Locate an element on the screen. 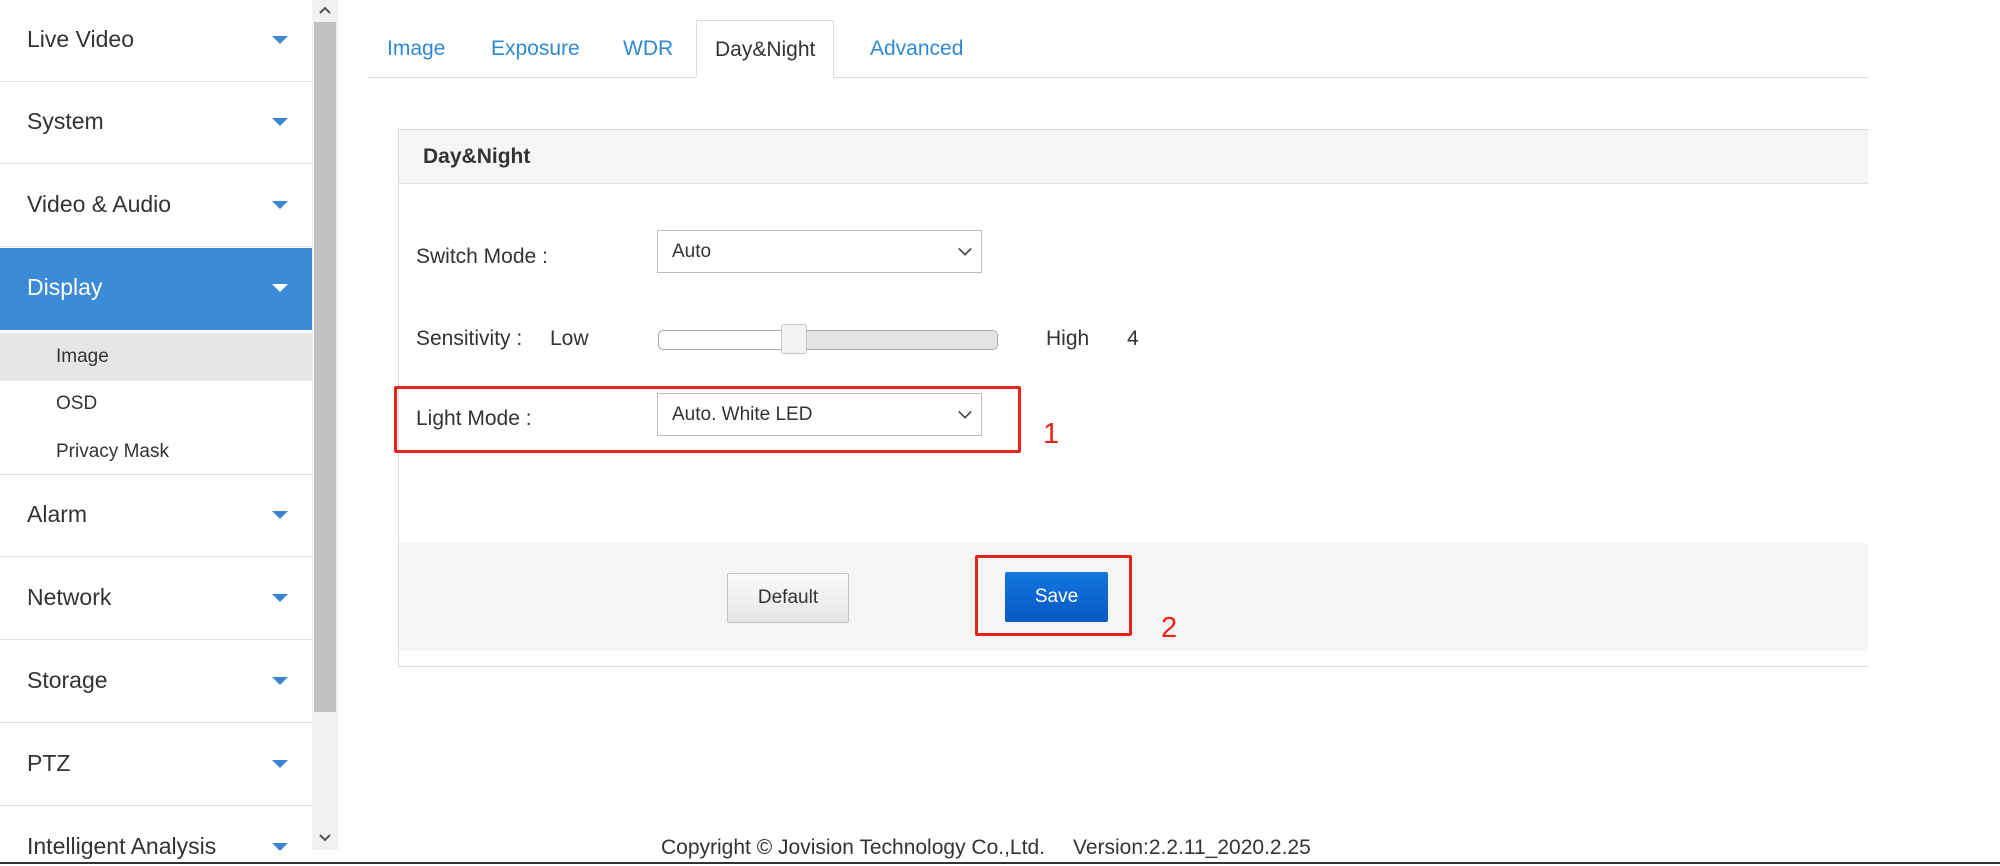 The height and width of the screenshot is (866, 2000). sensitivity-slider-handle is located at coordinates (794, 339).